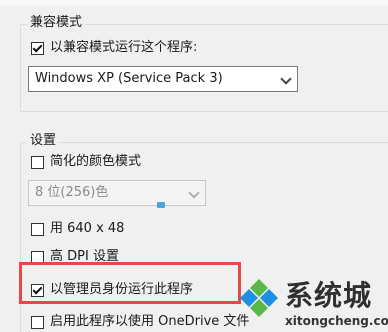 The height and width of the screenshot is (332, 388). Describe the element at coordinates (43, 141) in the screenshot. I see `settings-group-title: 设置` at that location.